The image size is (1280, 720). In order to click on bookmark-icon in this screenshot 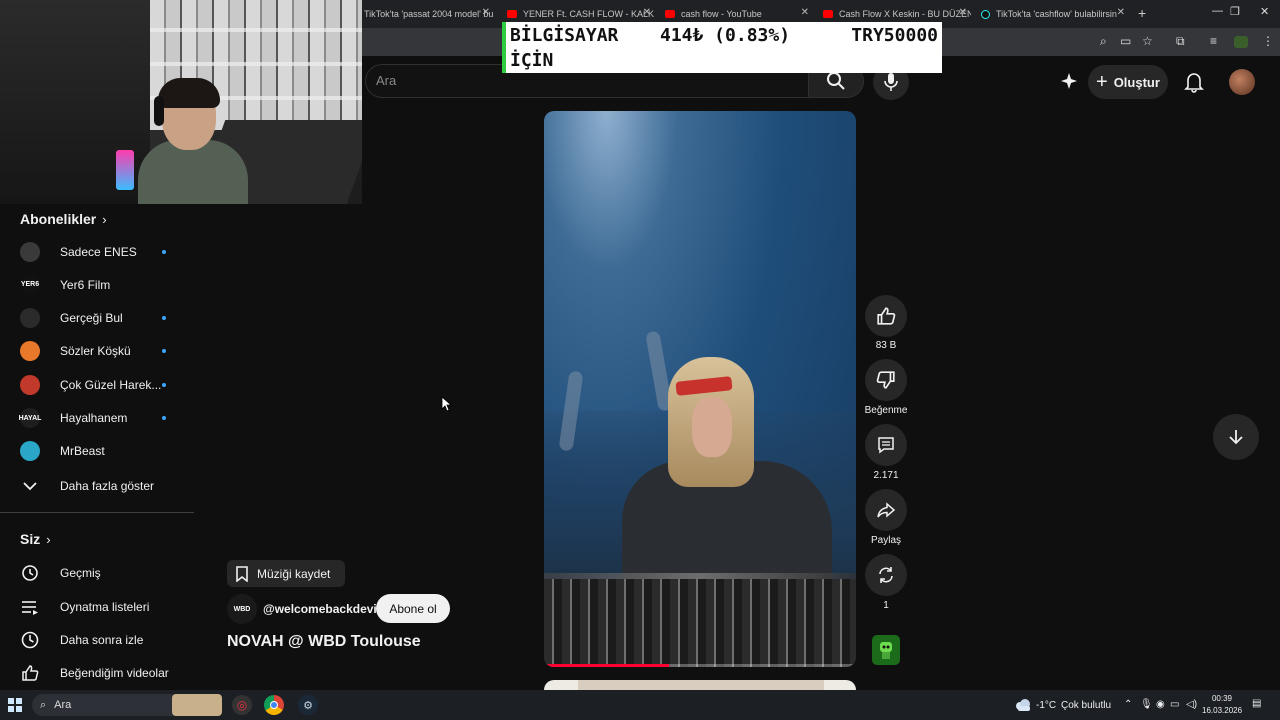, I will do `click(242, 573)`.